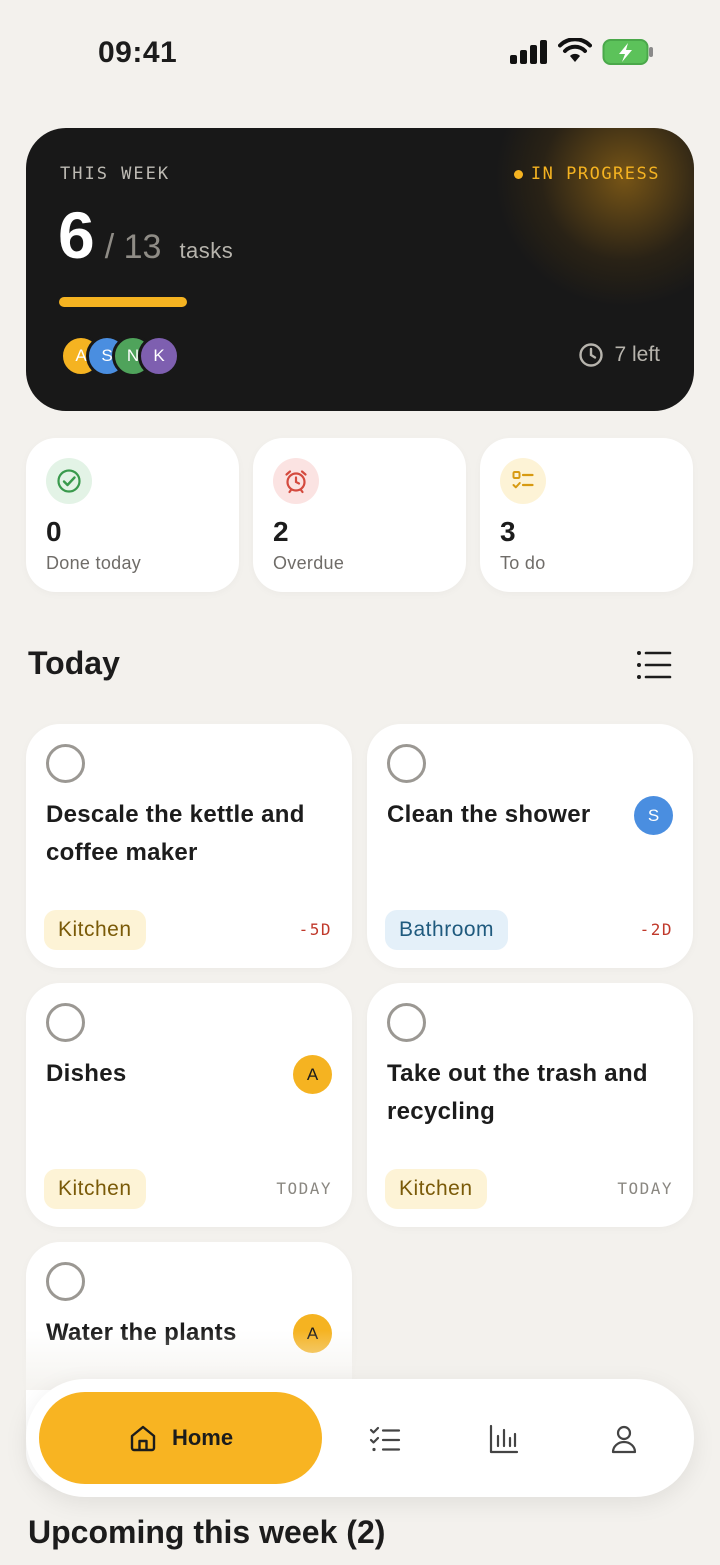 The width and height of the screenshot is (720, 1565). What do you see at coordinates (198, 302) in the screenshot?
I see `weekly-progress-bar` at bounding box center [198, 302].